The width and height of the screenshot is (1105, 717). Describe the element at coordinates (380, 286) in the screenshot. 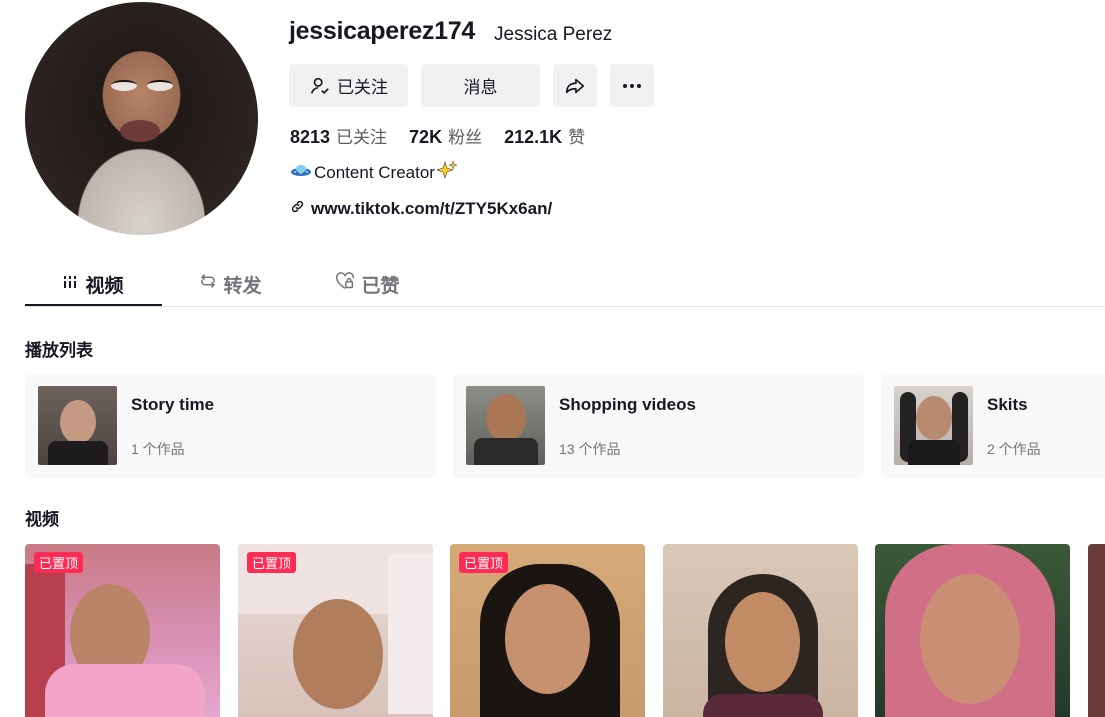

I see `tab-liked-label: 已赞` at that location.